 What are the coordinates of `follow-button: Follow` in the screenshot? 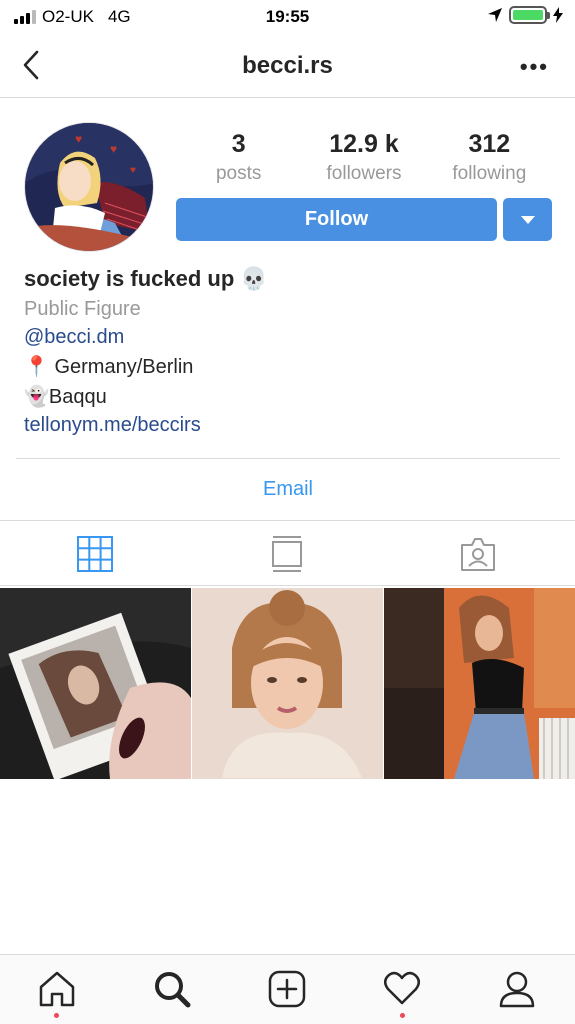 It's located at (336, 219).